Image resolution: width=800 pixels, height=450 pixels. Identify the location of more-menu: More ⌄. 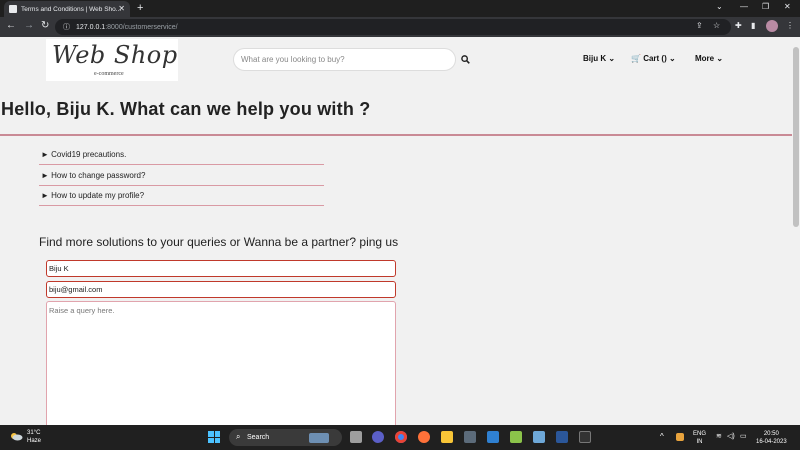
(709, 58).